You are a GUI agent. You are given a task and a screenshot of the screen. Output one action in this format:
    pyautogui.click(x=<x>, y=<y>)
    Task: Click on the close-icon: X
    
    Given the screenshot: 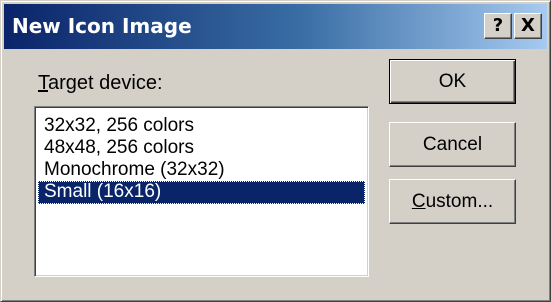 What is the action you would take?
    pyautogui.click(x=528, y=25)
    